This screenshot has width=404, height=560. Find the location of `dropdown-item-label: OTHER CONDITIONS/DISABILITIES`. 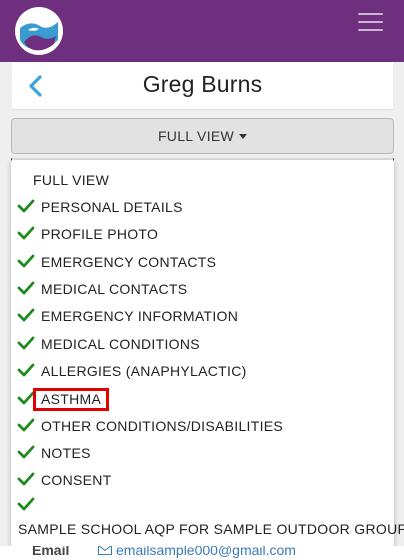

dropdown-item-label: OTHER CONDITIONS/DISABILITIES is located at coordinates (162, 426).